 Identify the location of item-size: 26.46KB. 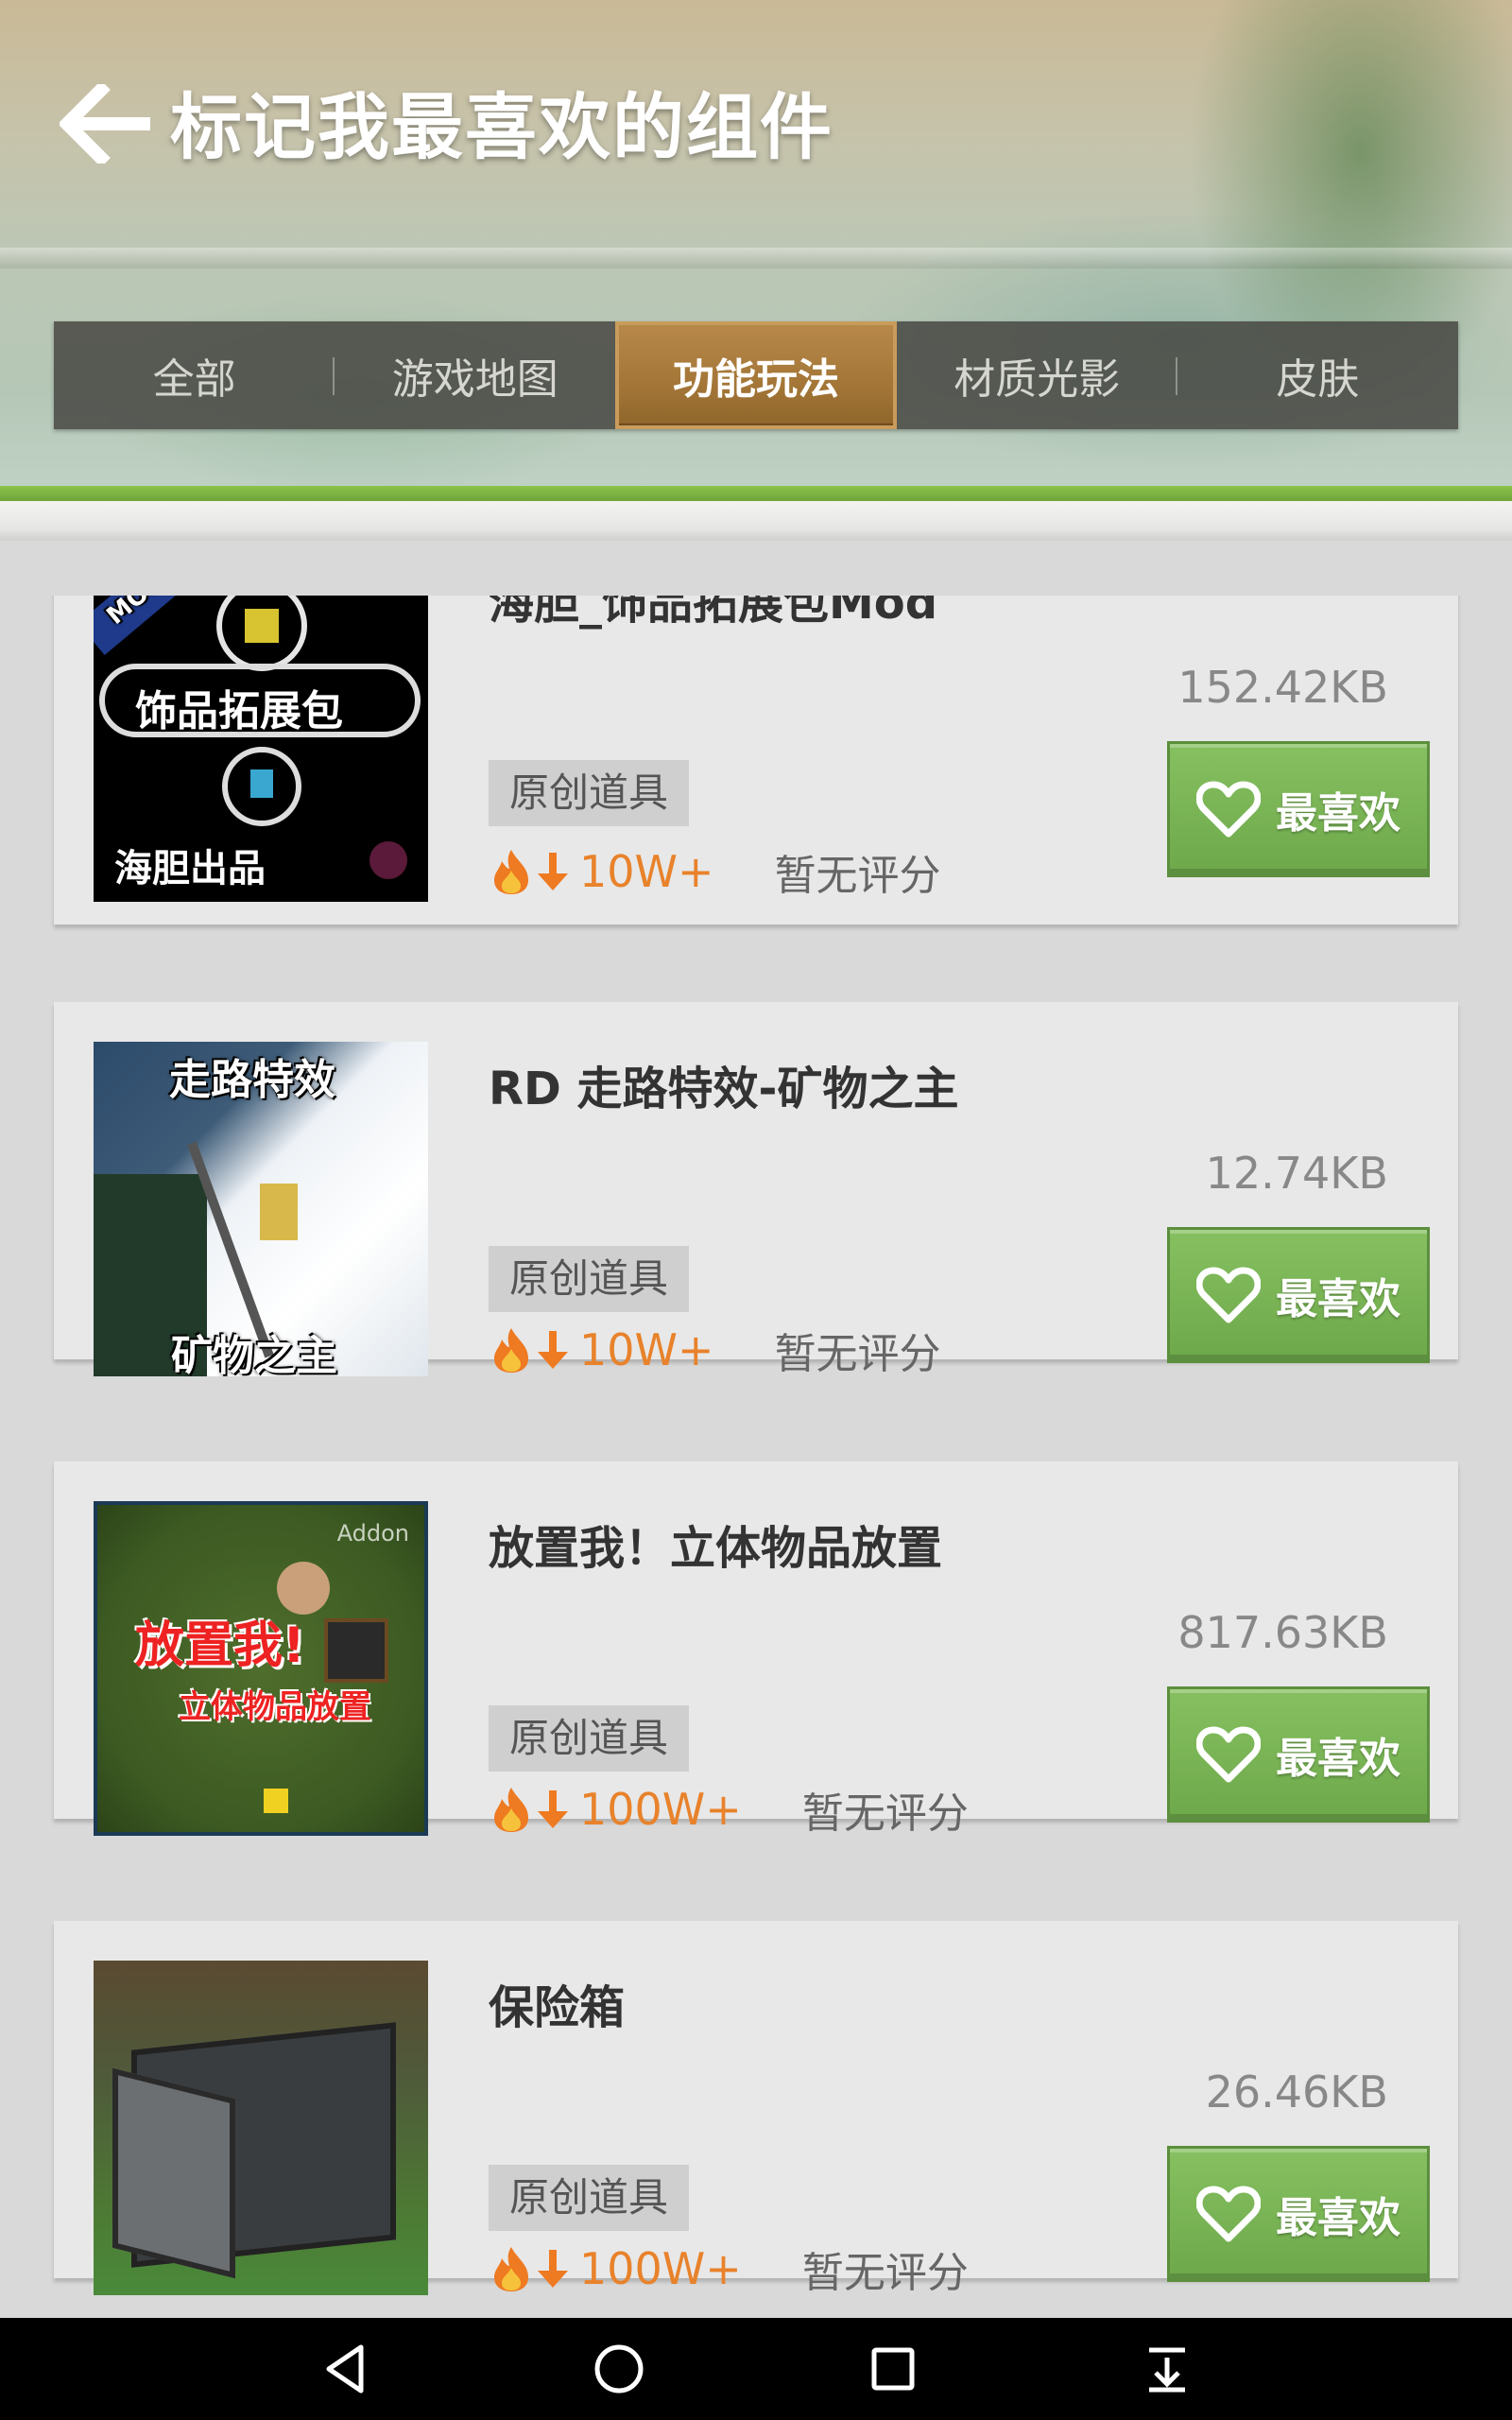
(1296, 2092).